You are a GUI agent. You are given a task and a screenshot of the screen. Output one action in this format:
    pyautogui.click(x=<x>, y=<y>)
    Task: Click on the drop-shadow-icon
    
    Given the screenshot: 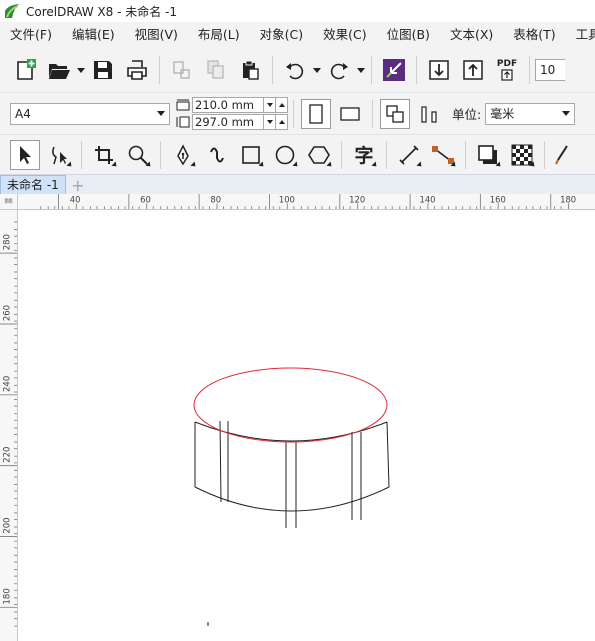 What is the action you would take?
    pyautogui.click(x=487, y=154)
    